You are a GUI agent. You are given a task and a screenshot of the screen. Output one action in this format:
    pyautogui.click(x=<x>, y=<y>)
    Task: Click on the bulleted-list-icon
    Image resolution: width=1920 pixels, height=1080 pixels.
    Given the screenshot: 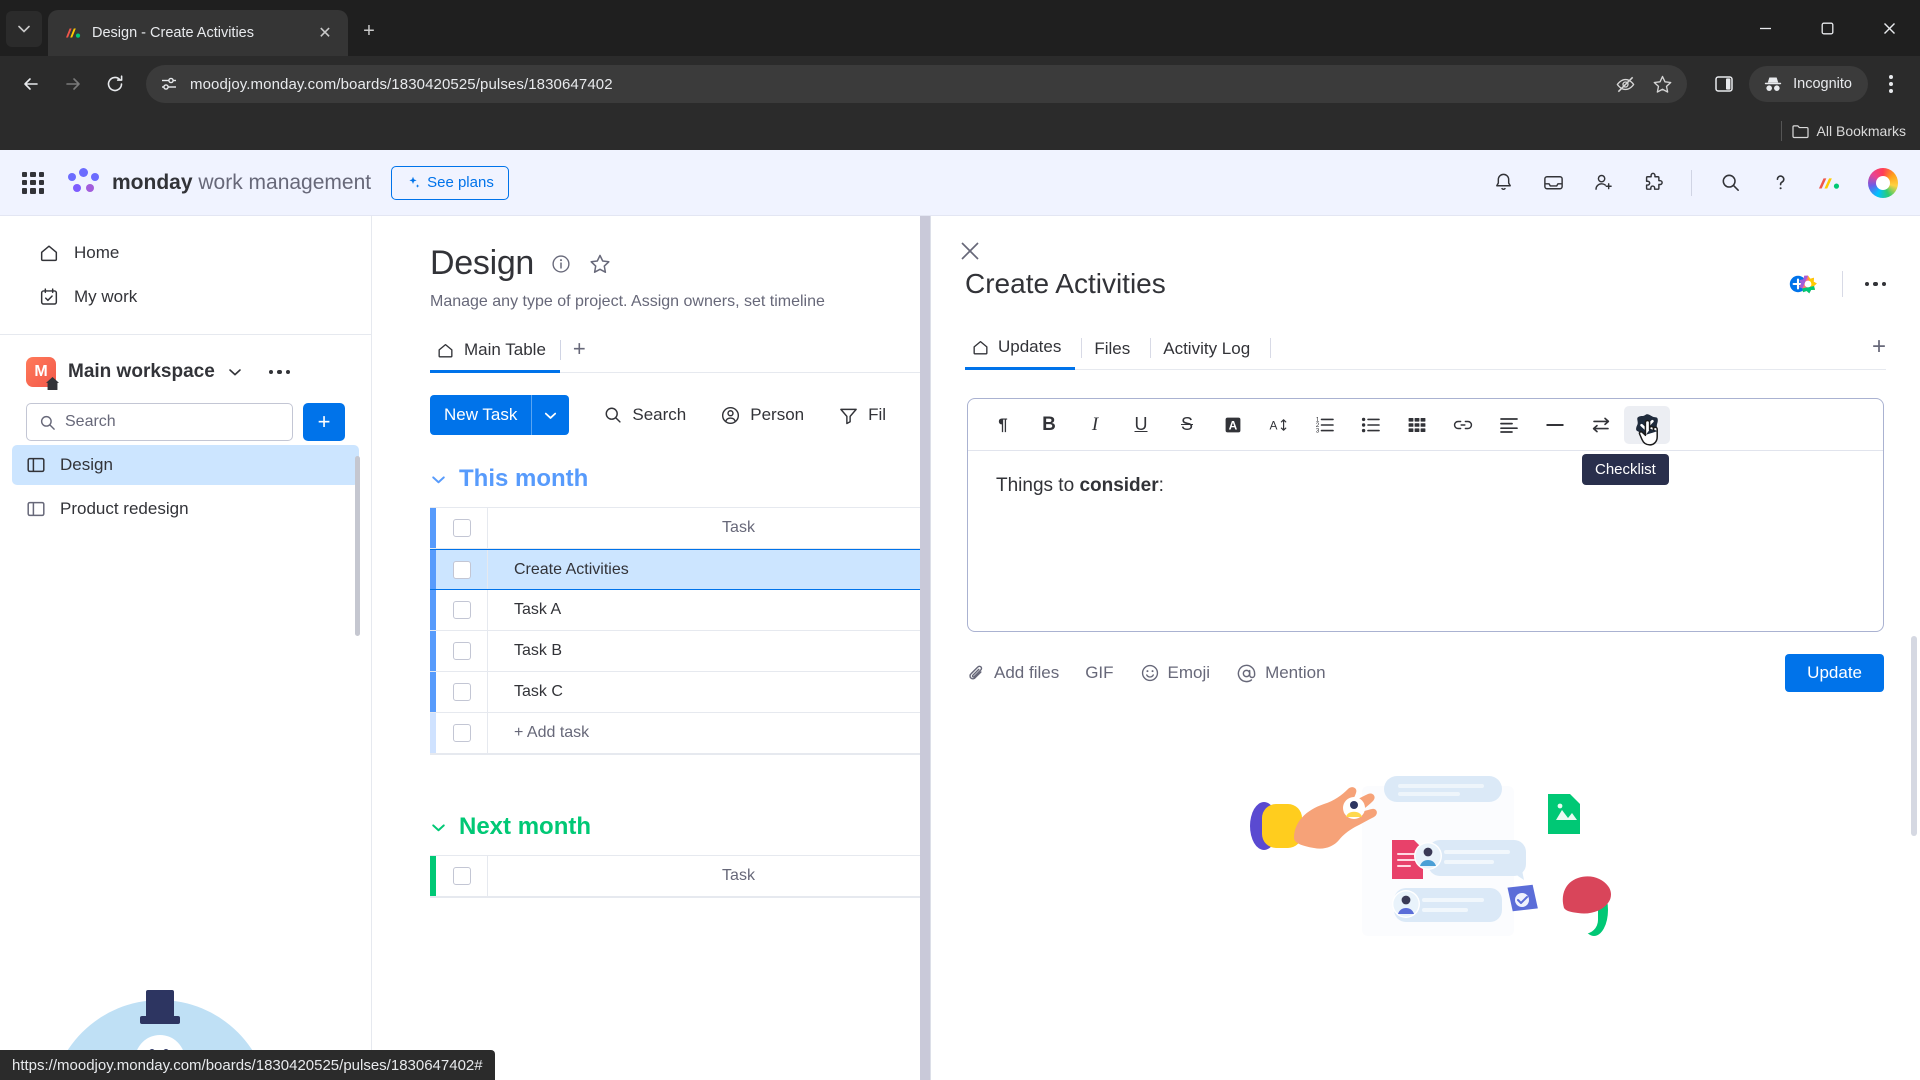 What is the action you would take?
    pyautogui.click(x=1371, y=425)
    